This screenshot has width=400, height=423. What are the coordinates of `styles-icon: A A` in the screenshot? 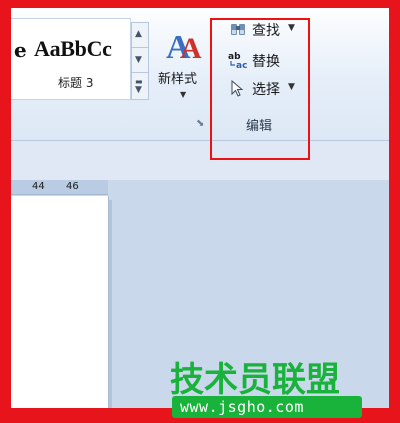 It's located at (184, 46).